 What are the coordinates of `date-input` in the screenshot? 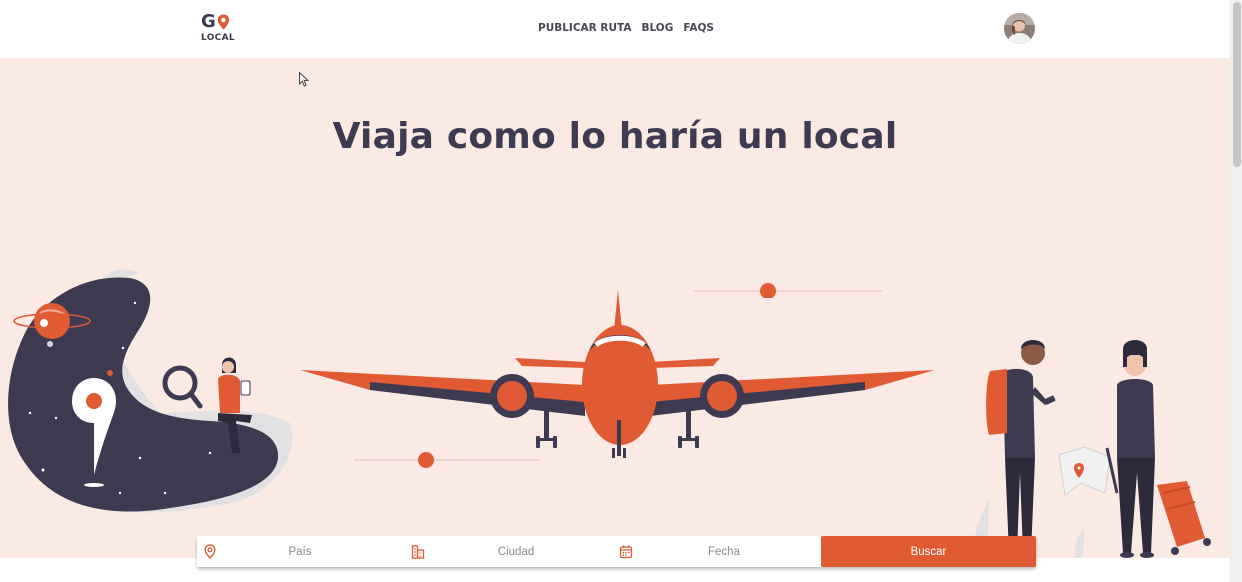 It's located at (724, 551).